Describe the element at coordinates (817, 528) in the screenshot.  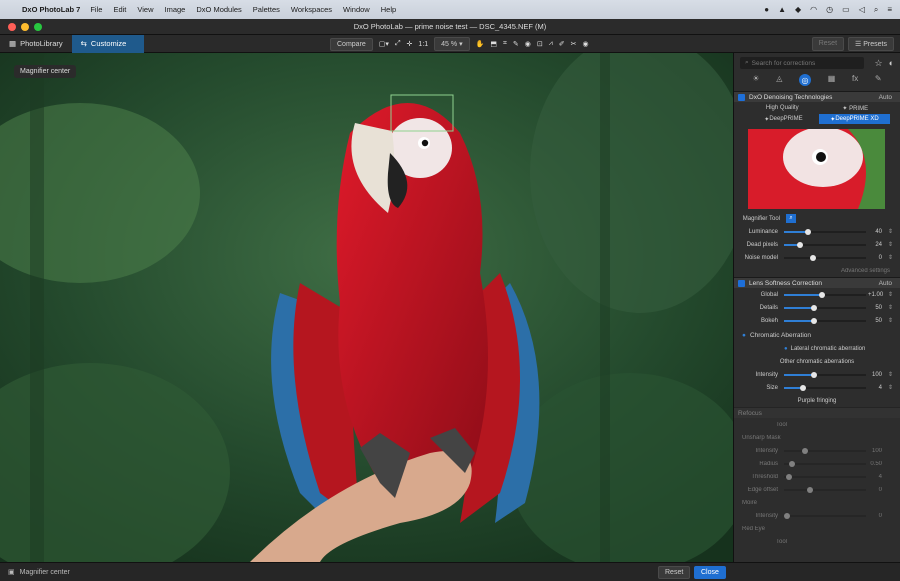
I see `redeye-section-header: Red Eye` at that location.